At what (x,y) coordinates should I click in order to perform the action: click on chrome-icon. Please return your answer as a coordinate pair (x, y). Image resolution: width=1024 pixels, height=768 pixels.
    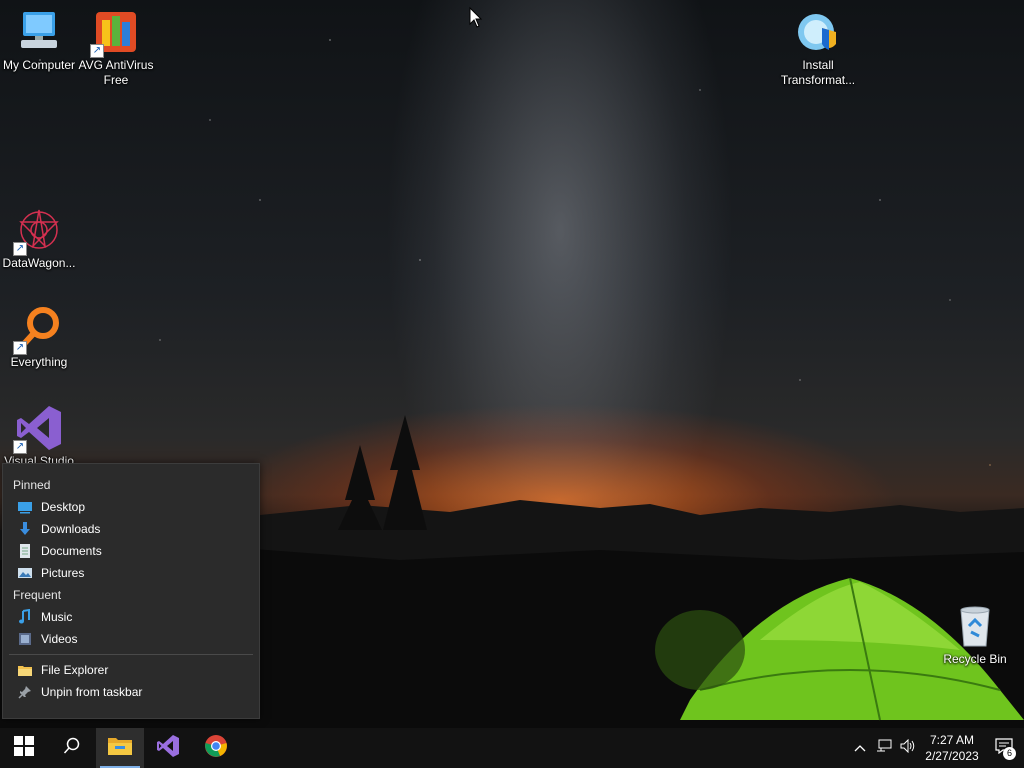
    Looking at the image, I should click on (216, 748).